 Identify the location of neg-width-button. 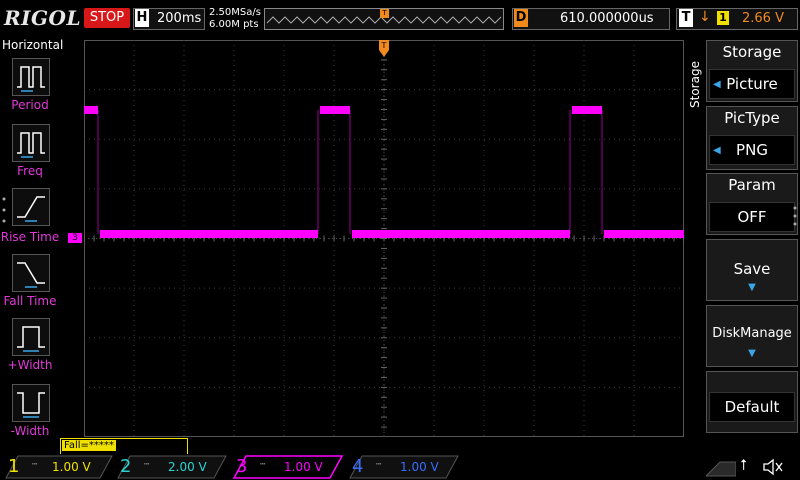
(31, 403).